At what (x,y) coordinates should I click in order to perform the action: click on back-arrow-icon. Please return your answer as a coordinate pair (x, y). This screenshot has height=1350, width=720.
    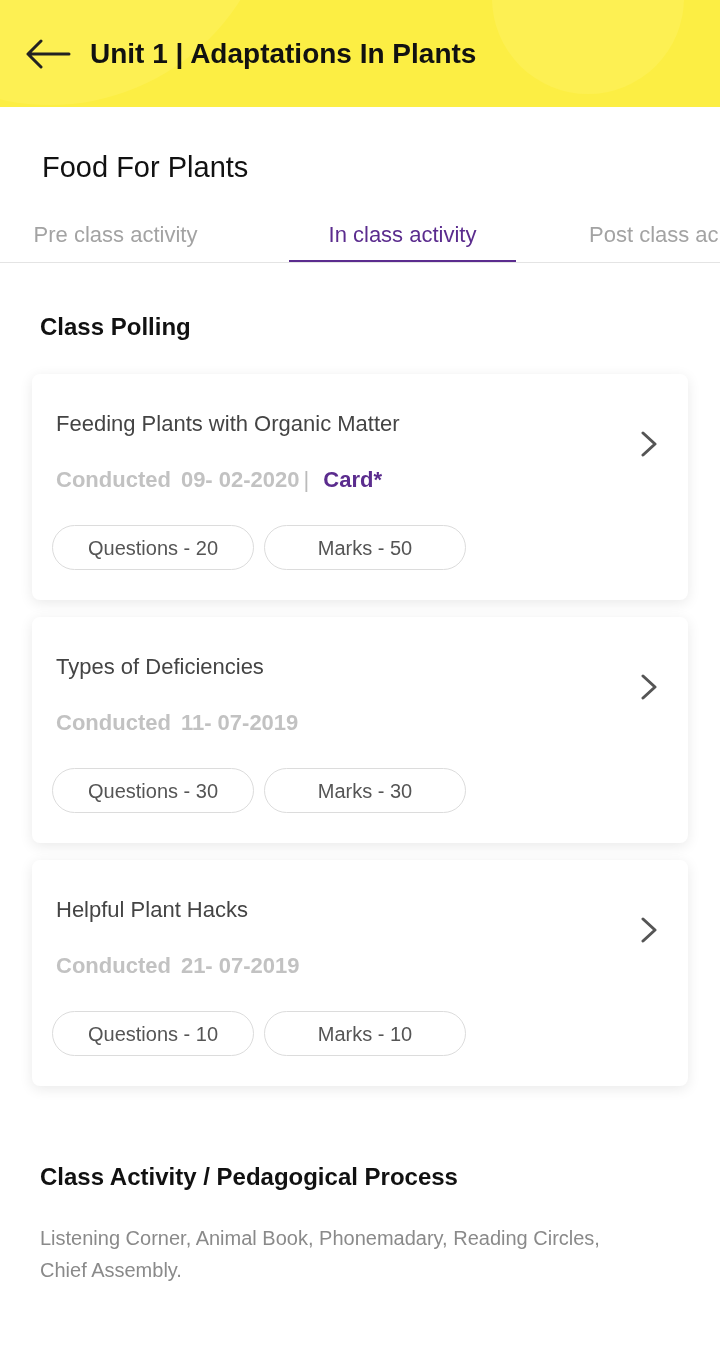
    Looking at the image, I should click on (48, 53).